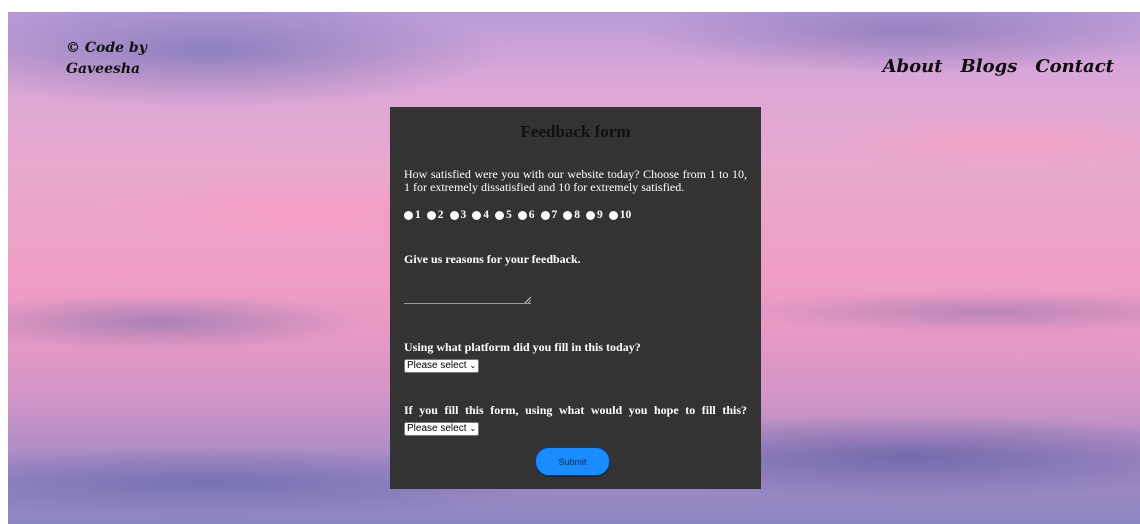 The width and height of the screenshot is (1140, 524). Describe the element at coordinates (106, 48) in the screenshot. I see `brand-line-1: © Code by` at that location.